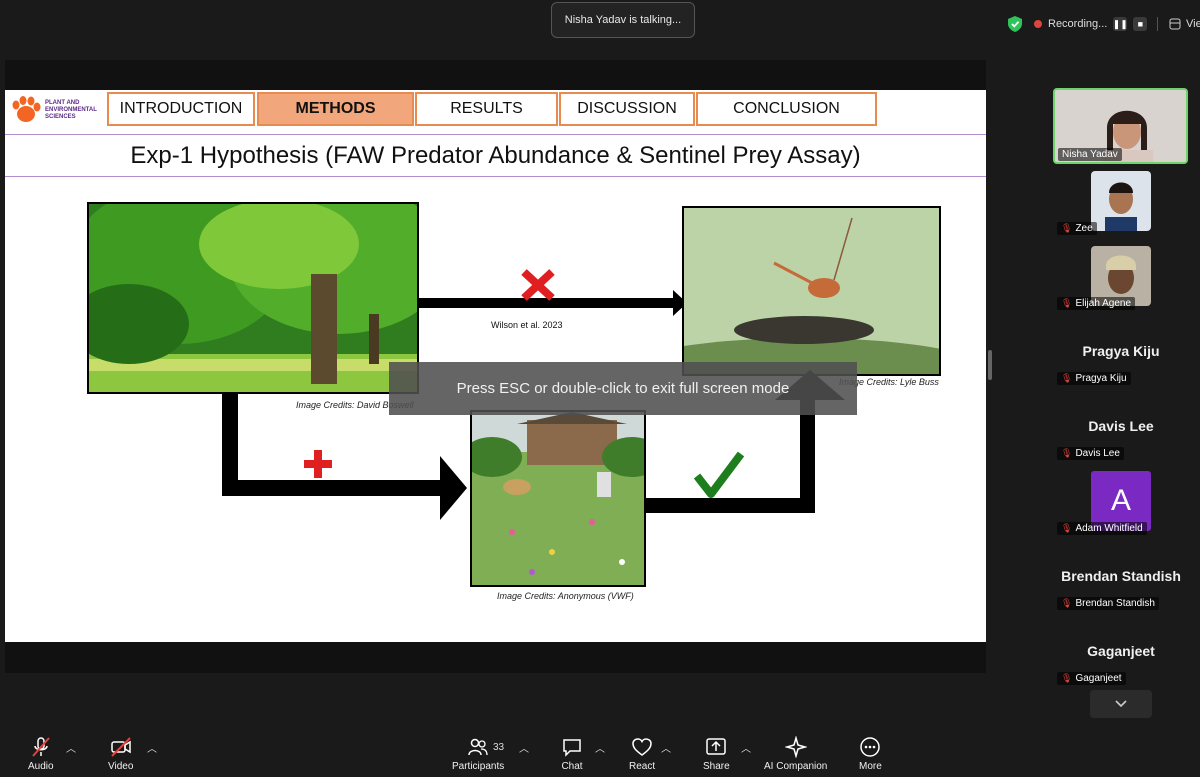 Image resolution: width=1200 pixels, height=777 pixels. Describe the element at coordinates (1094, 378) in the screenshot. I see `participant-chip: 🎙 Pragya Kiju` at that location.